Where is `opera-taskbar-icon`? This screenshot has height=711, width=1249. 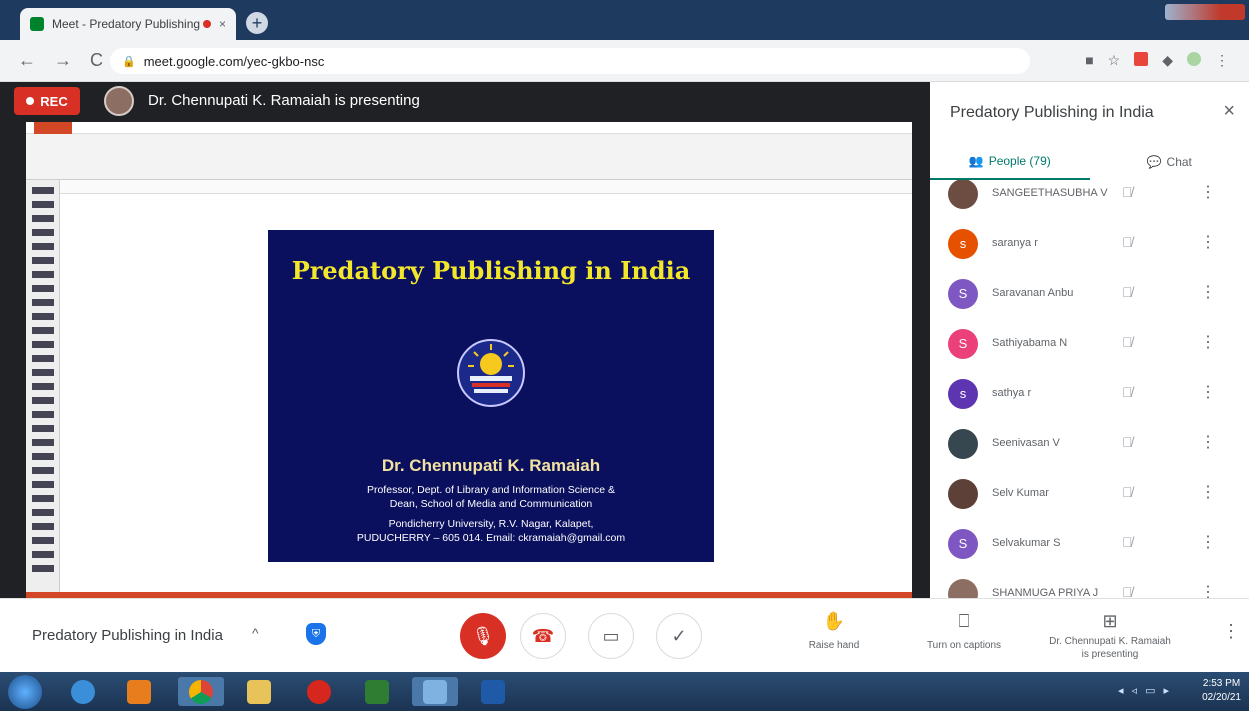 opera-taskbar-icon is located at coordinates (319, 691).